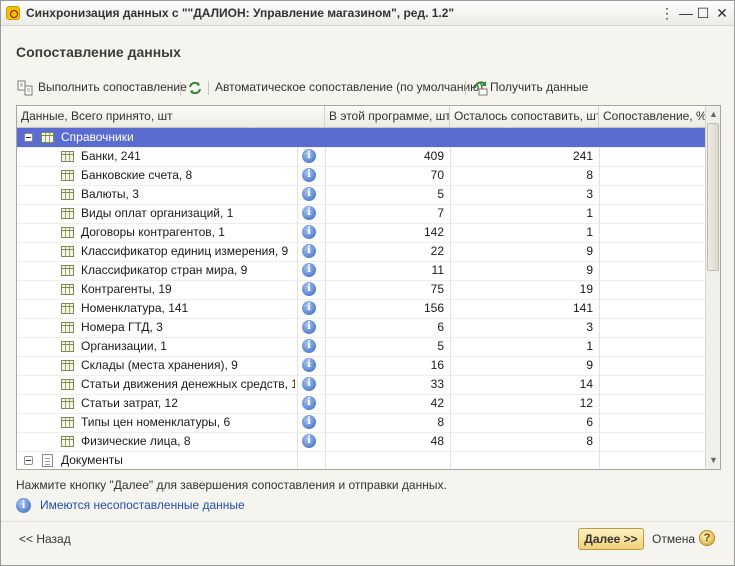 The width and height of the screenshot is (735, 566). Describe the element at coordinates (361, 423) in the screenshot. I see `table-row: Типы цен номенклатуры, 6 i 8 6` at that location.